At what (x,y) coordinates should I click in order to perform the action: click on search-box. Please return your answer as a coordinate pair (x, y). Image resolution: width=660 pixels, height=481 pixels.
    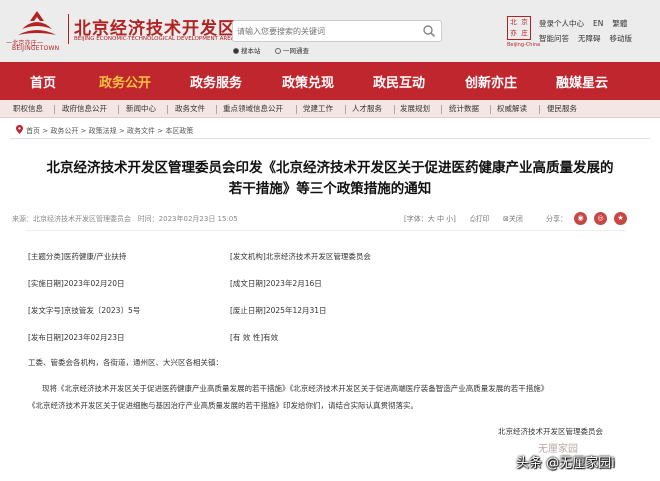
    Looking at the image, I should click on (337, 31).